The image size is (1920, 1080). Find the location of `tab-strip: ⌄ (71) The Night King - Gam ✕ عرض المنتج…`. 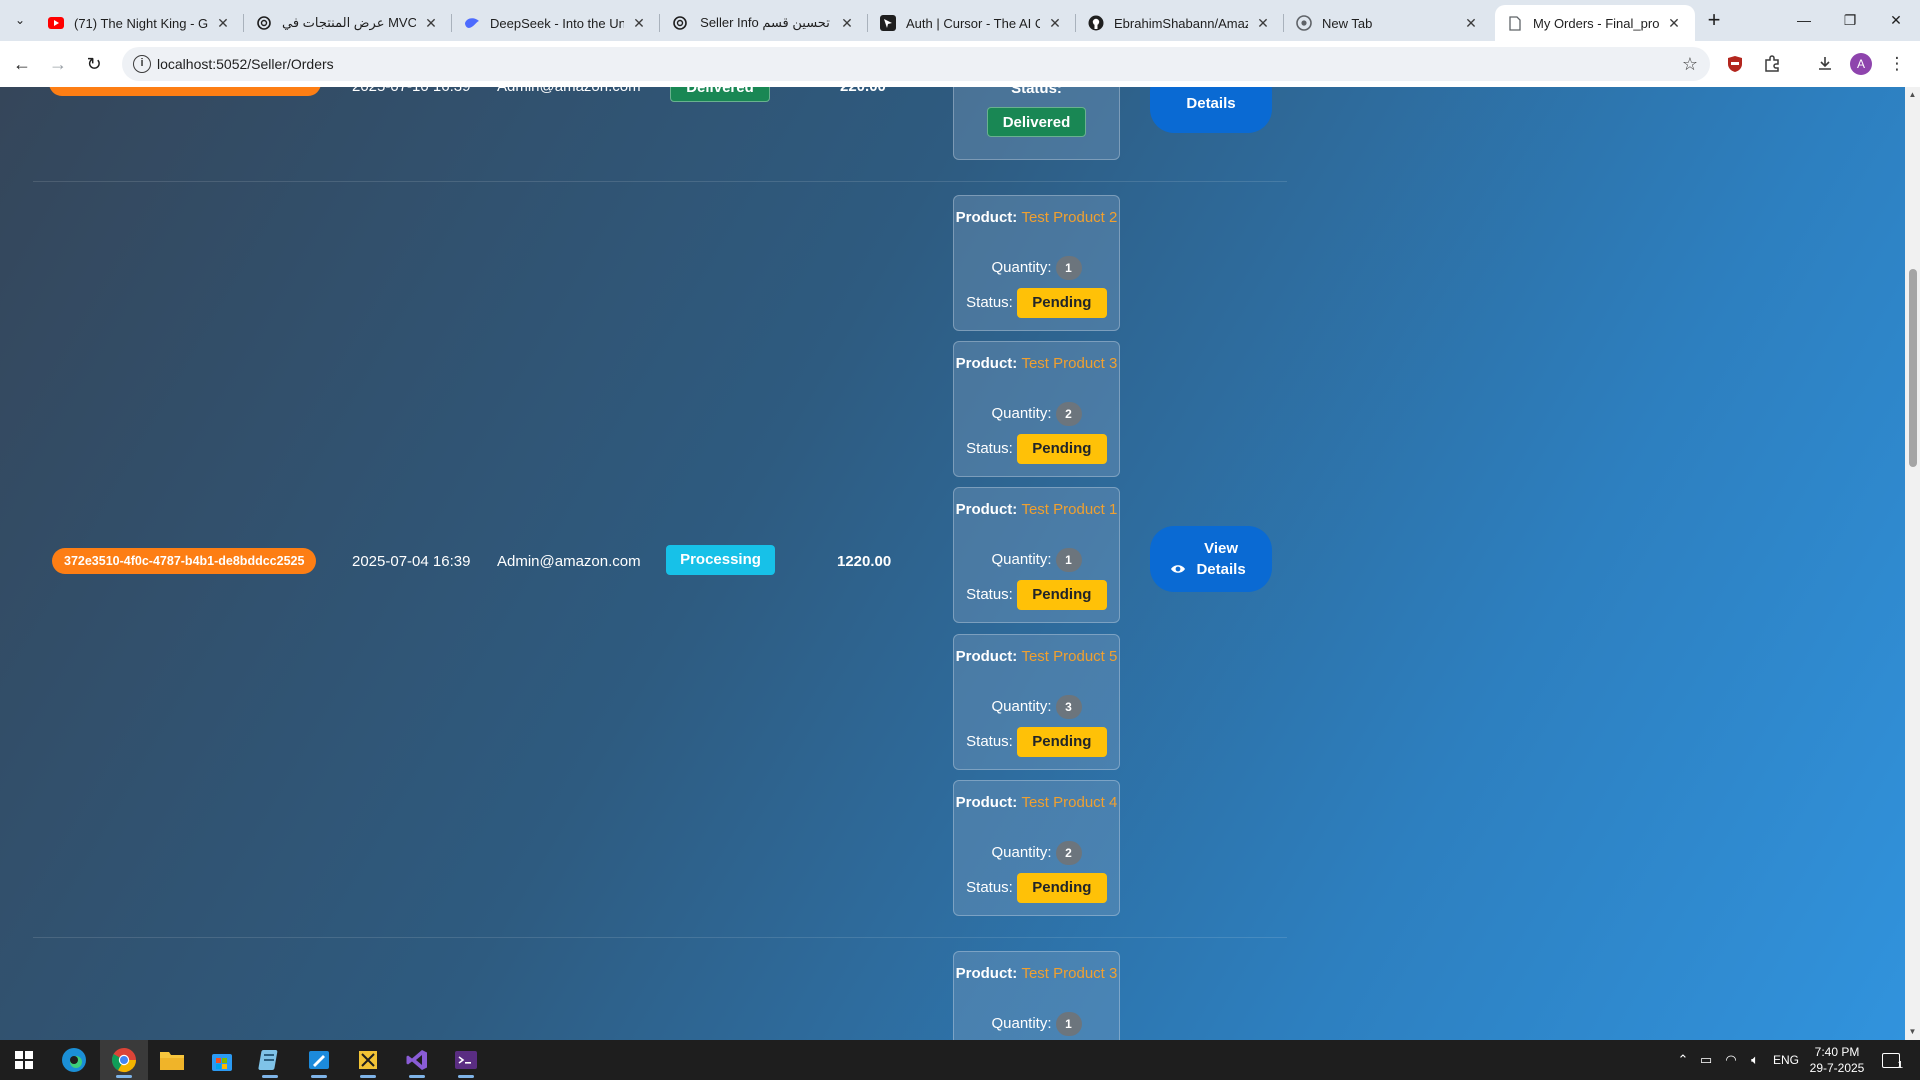

tab-strip: ⌄ (71) The Night King - Gam ✕ عرض المنتج… is located at coordinates (960, 20).